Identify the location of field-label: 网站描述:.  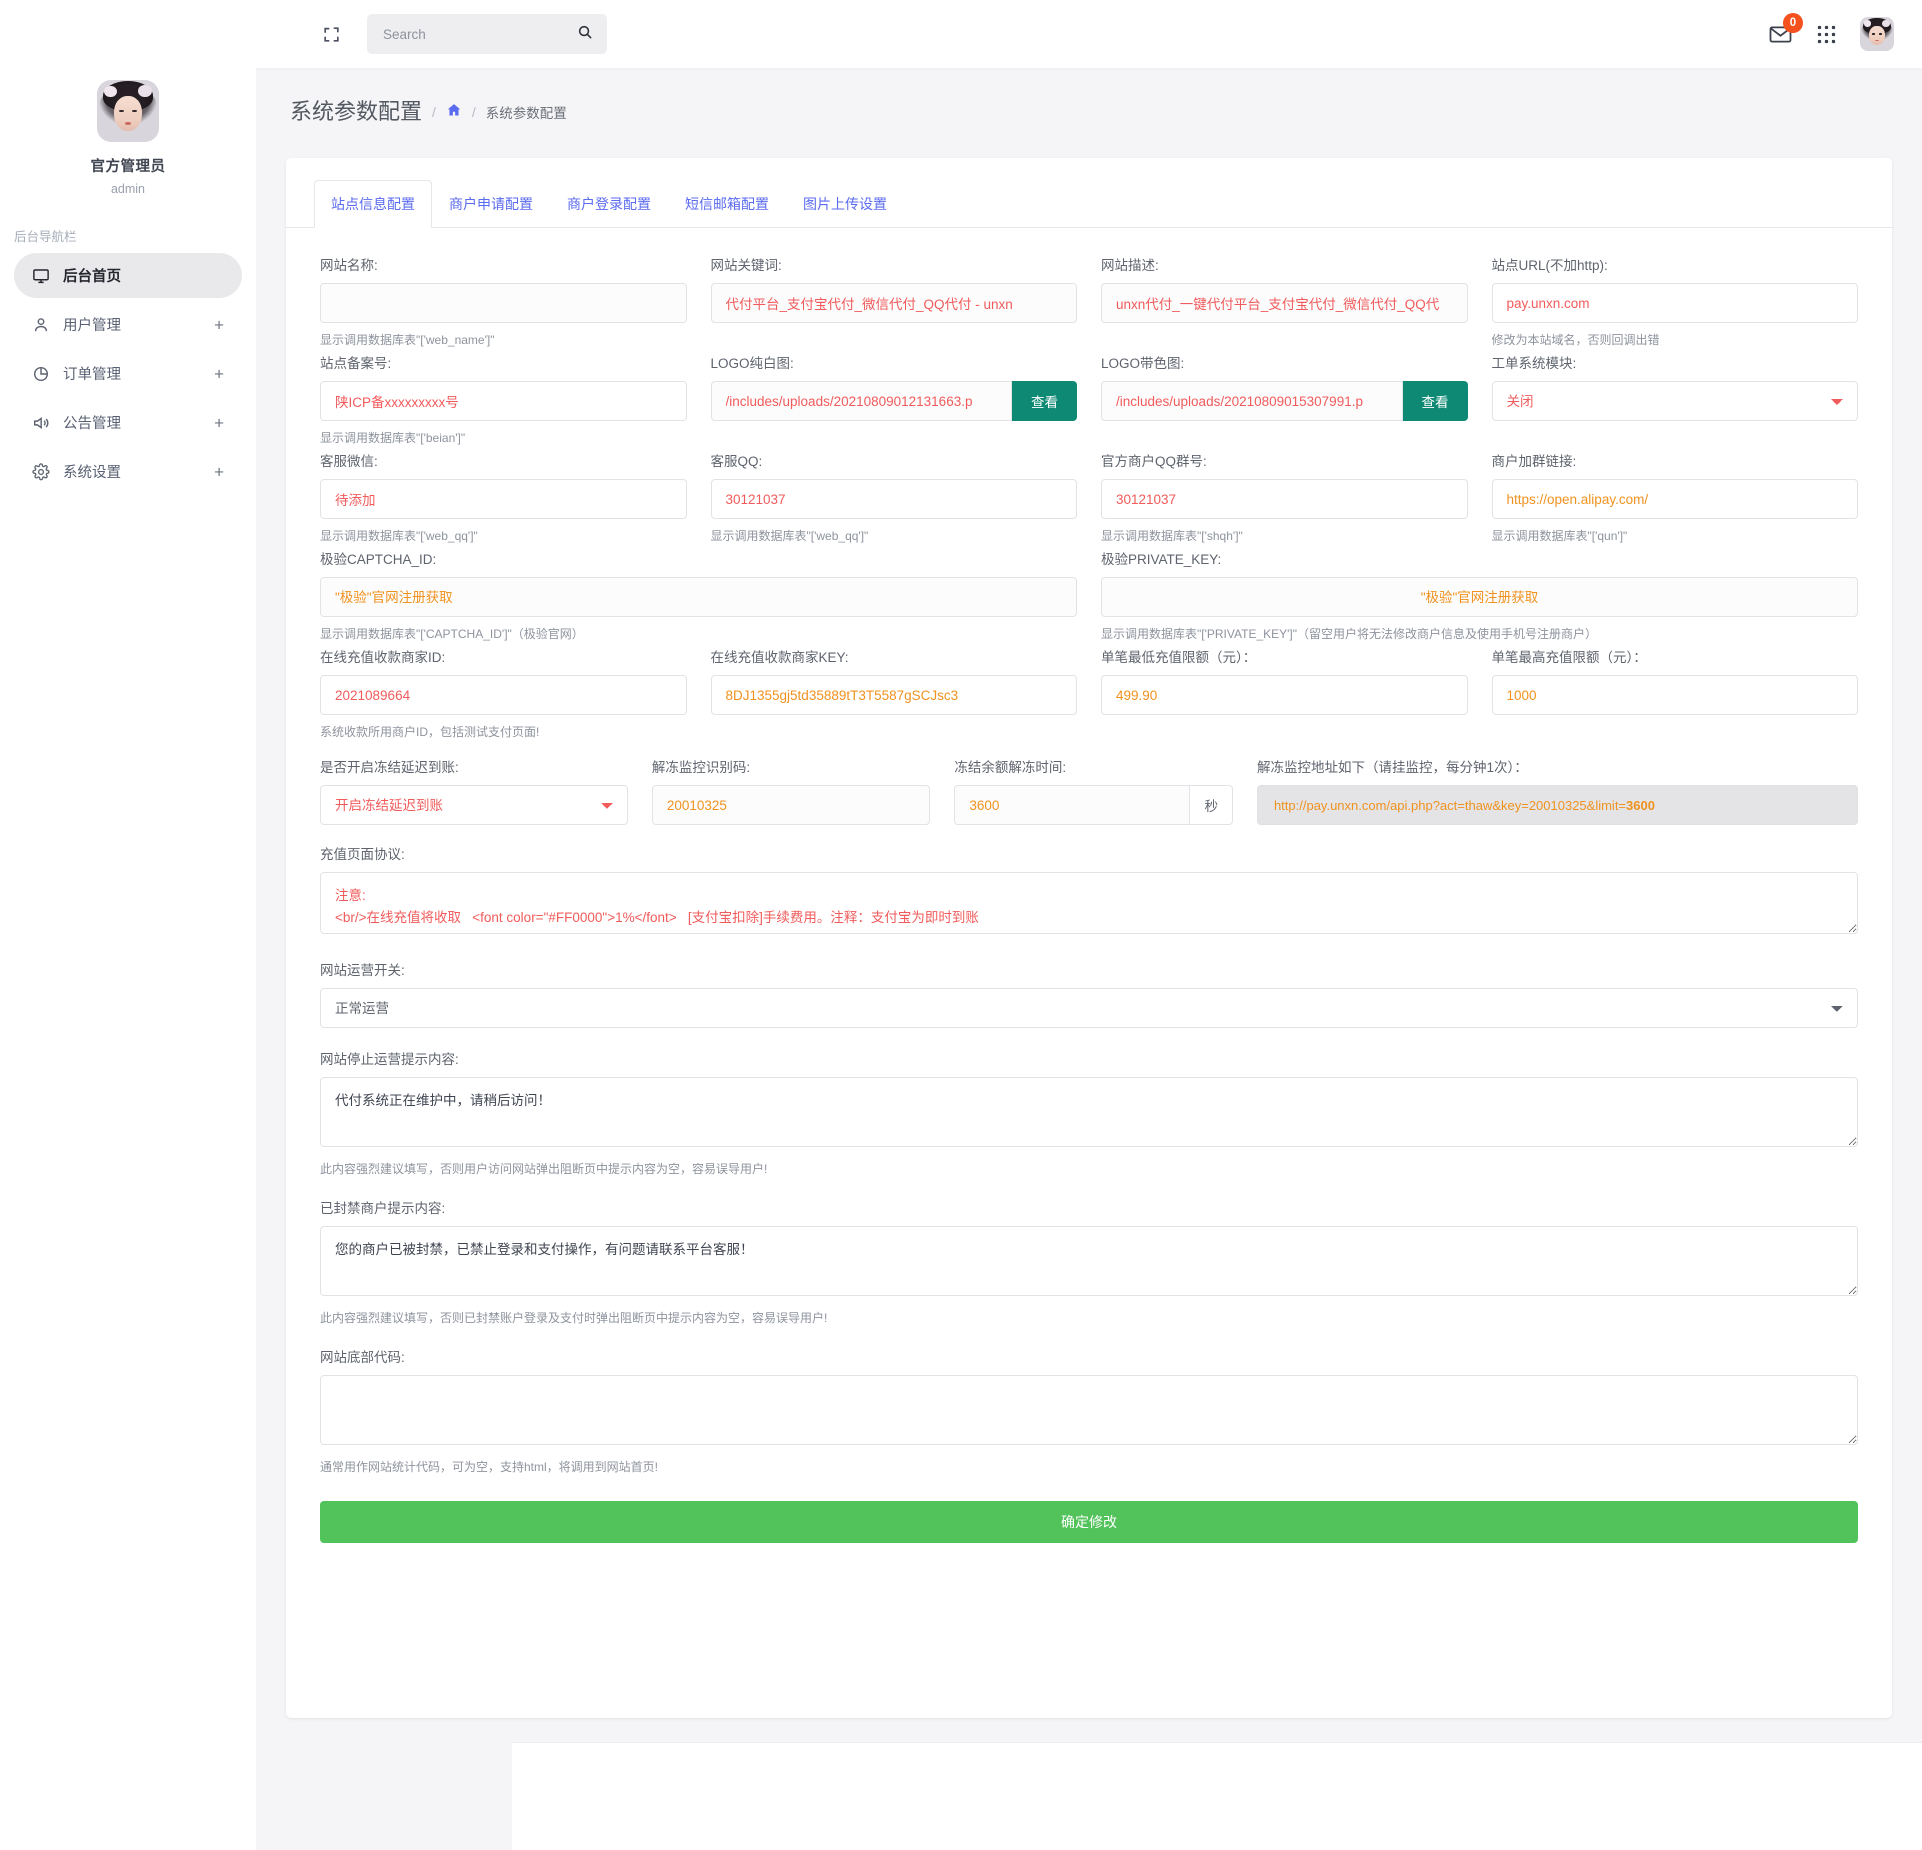
(1130, 265).